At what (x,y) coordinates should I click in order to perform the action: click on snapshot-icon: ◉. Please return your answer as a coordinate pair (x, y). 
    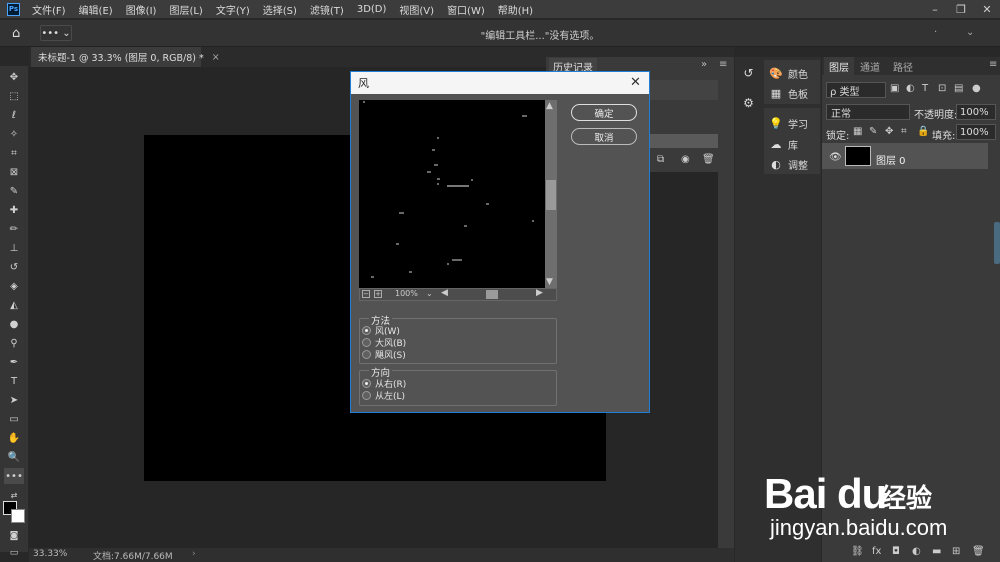
    Looking at the image, I should click on (685, 159).